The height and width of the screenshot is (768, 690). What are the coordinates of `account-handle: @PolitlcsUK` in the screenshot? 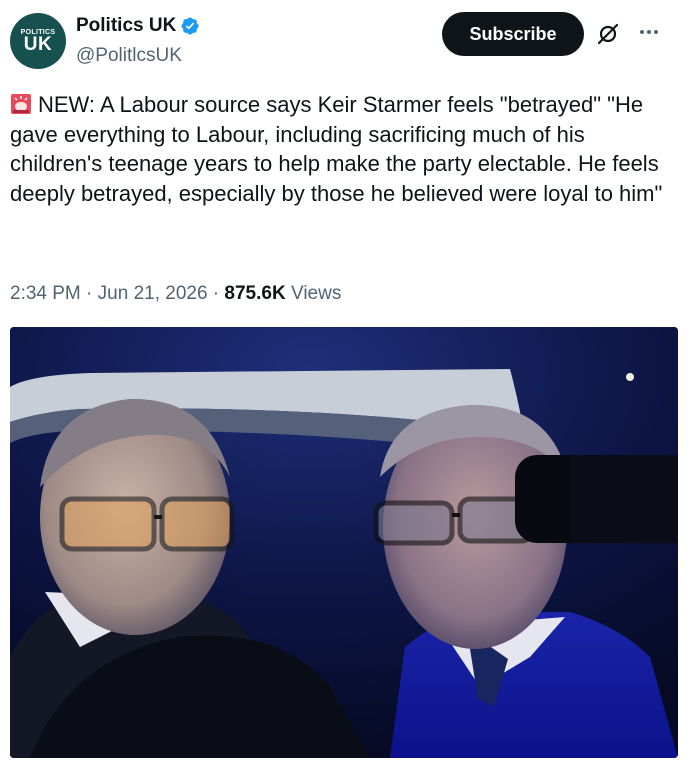 It's located at (129, 56).